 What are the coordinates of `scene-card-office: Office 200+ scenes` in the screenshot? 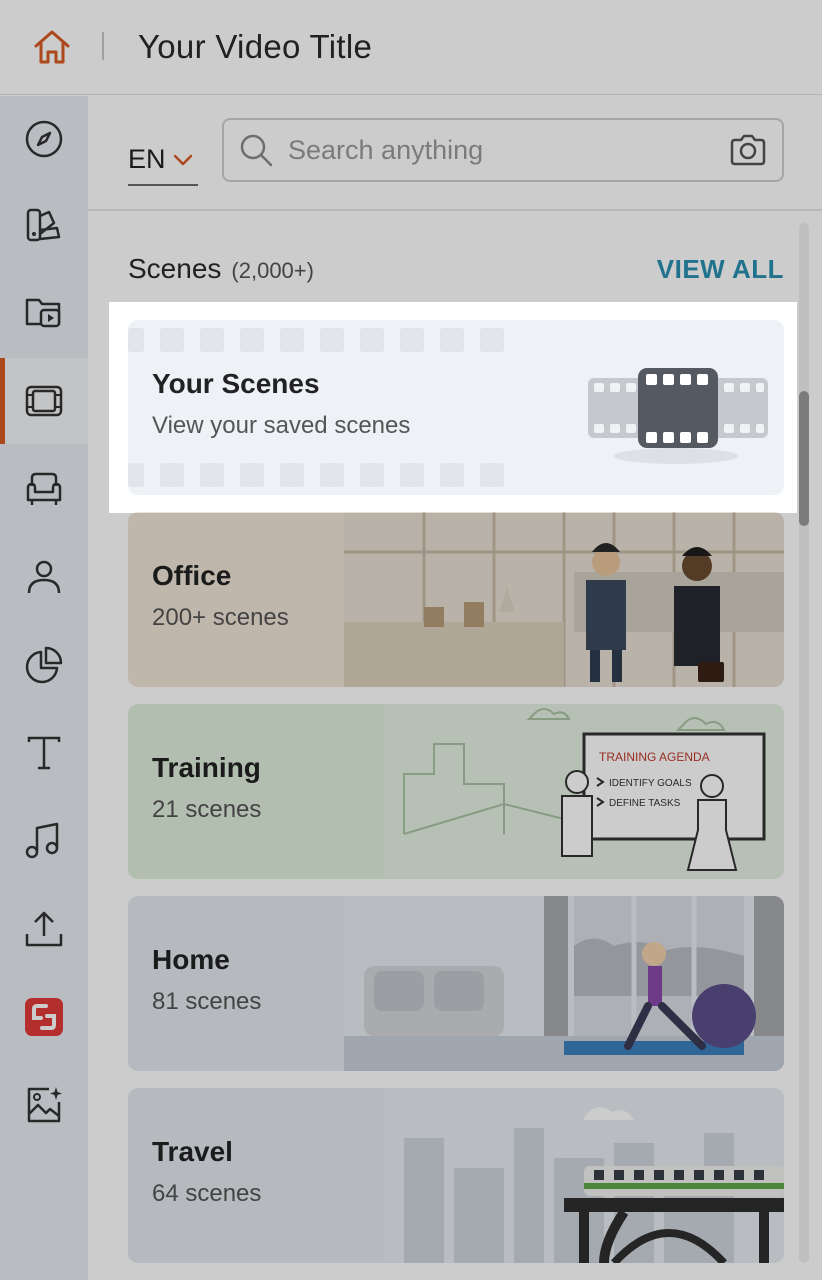 It's located at (456, 599).